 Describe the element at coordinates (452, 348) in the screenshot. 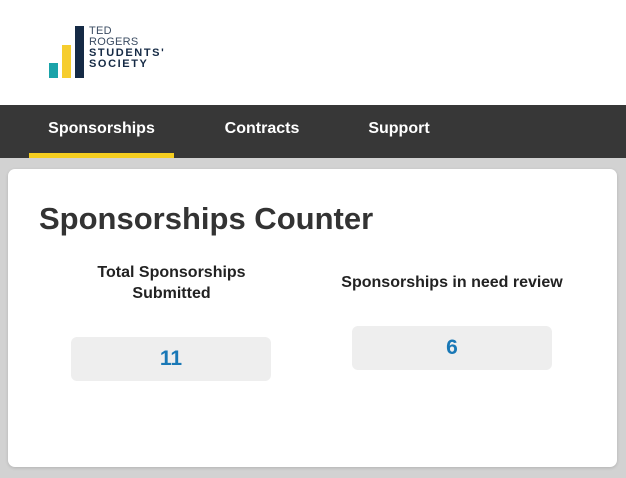

I see `review-sponsorships-count: 6` at that location.